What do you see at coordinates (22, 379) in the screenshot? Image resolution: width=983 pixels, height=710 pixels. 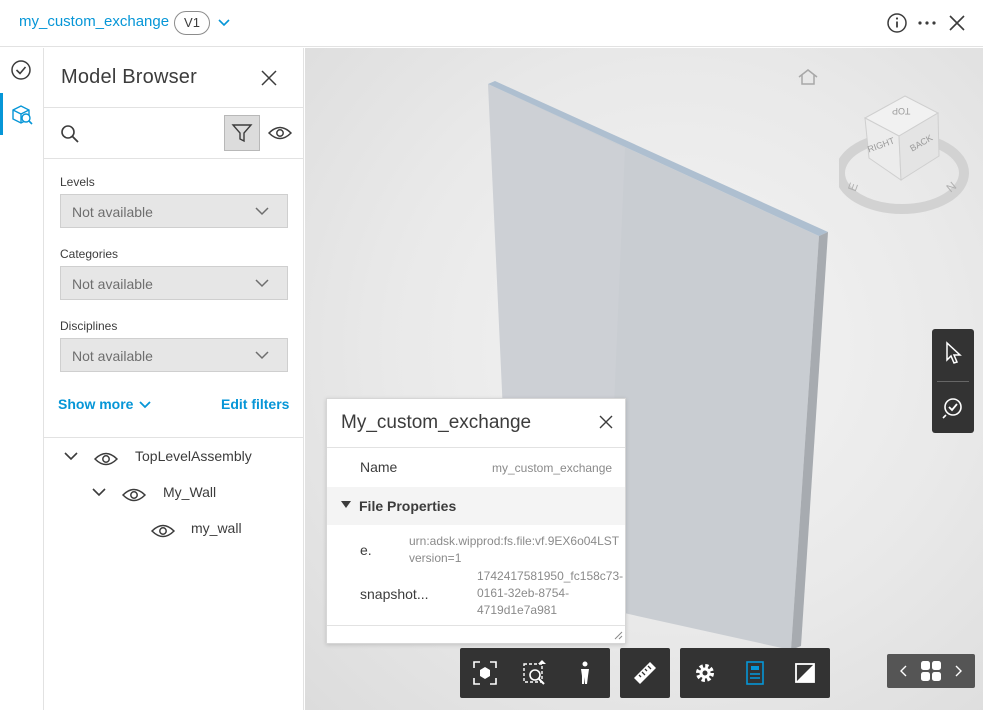 I see `left-rail` at bounding box center [22, 379].